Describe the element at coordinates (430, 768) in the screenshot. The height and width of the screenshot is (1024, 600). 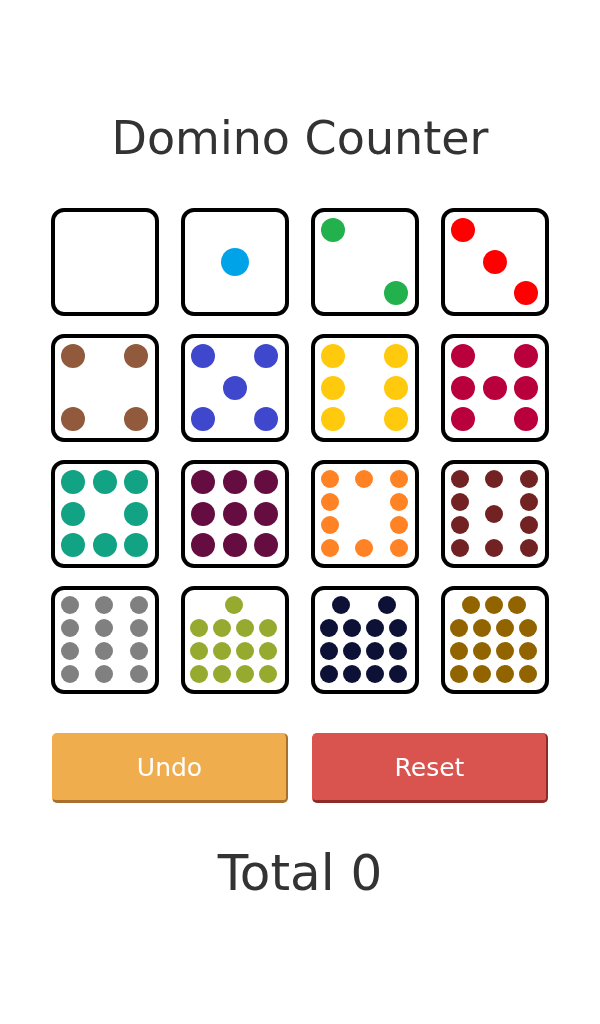
I see `reset-button: Reset` at that location.